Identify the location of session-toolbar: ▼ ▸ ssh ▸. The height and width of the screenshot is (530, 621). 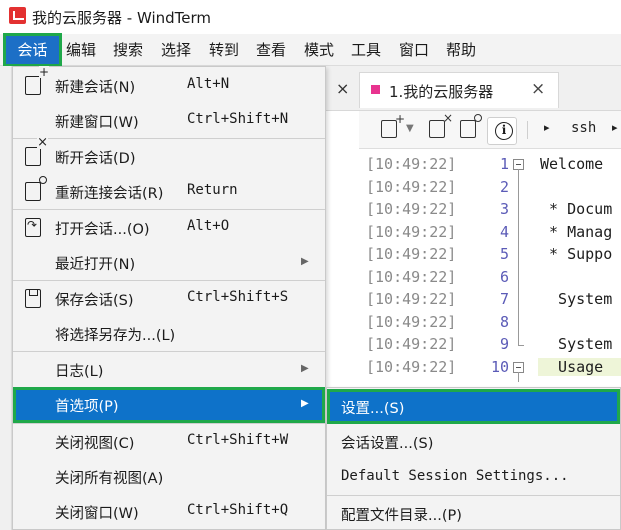
(490, 130).